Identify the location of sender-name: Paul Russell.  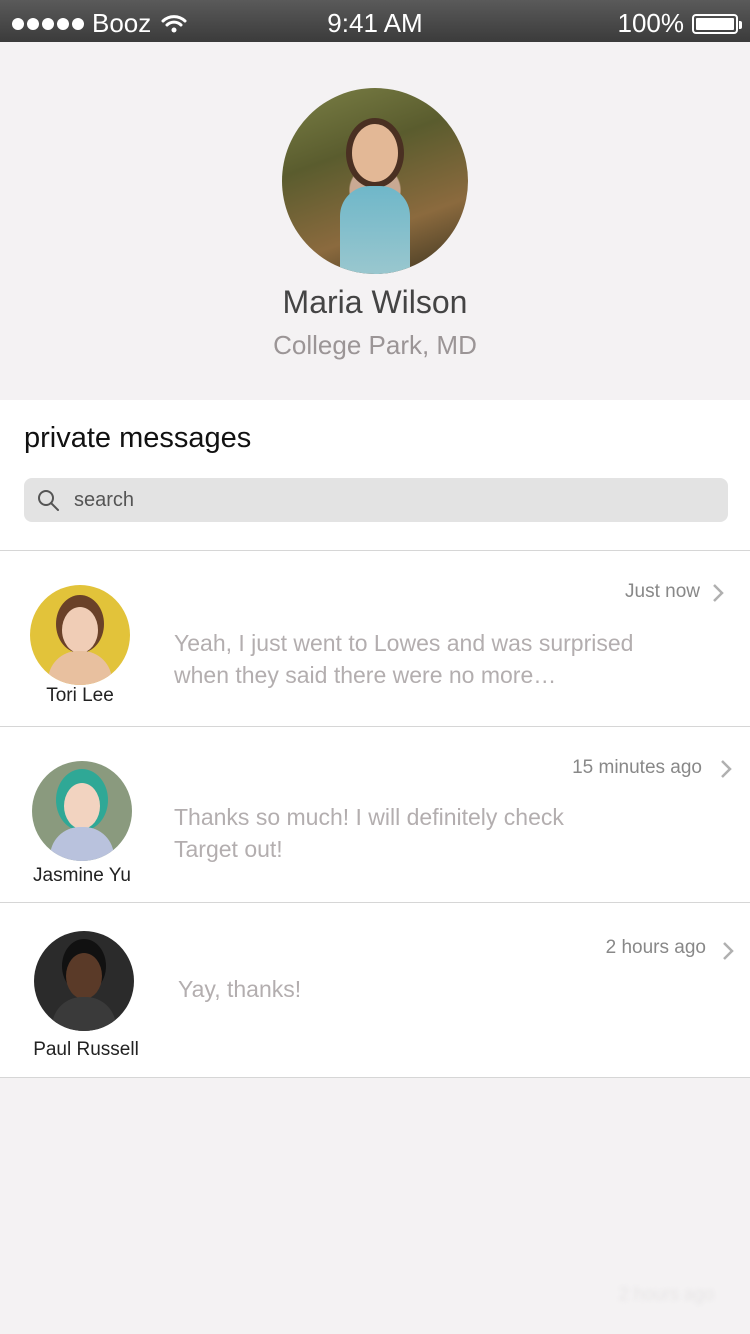
(86, 1049).